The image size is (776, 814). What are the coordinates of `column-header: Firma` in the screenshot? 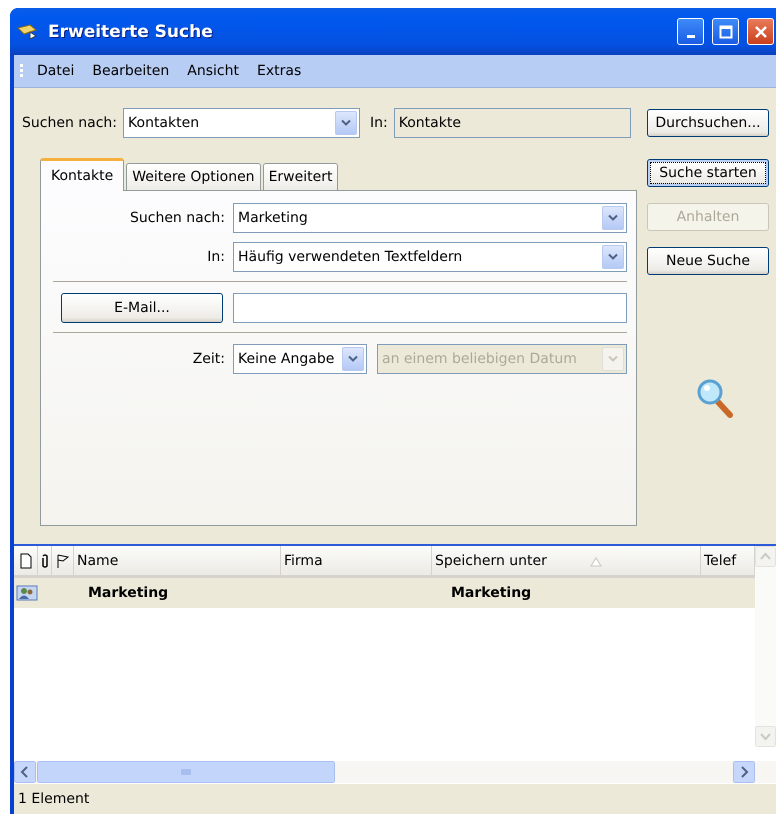 It's located at (356, 561).